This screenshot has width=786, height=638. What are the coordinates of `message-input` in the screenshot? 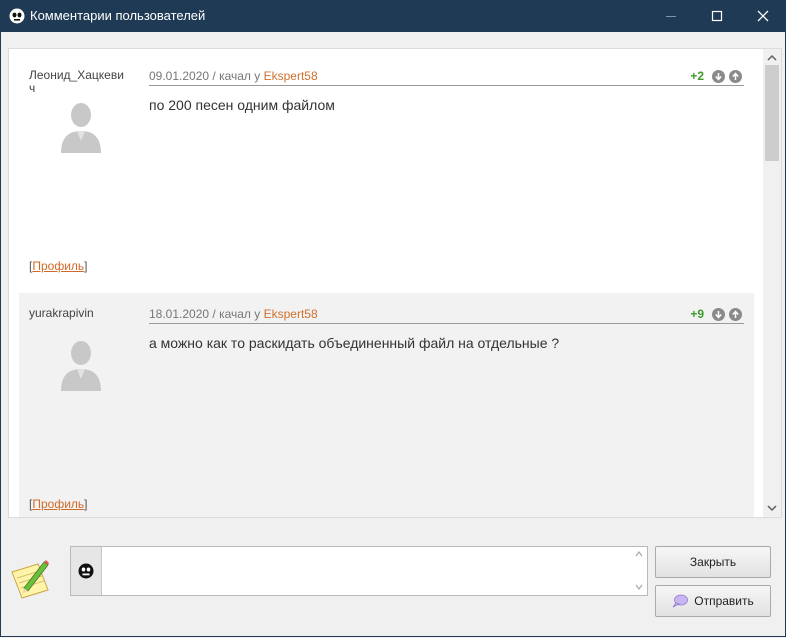 It's located at (369, 573).